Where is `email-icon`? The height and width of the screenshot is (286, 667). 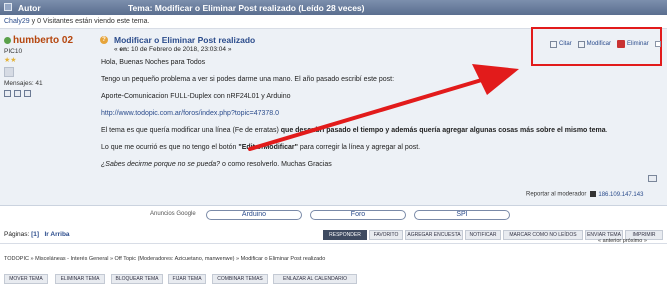 email-icon is located at coordinates (17, 93).